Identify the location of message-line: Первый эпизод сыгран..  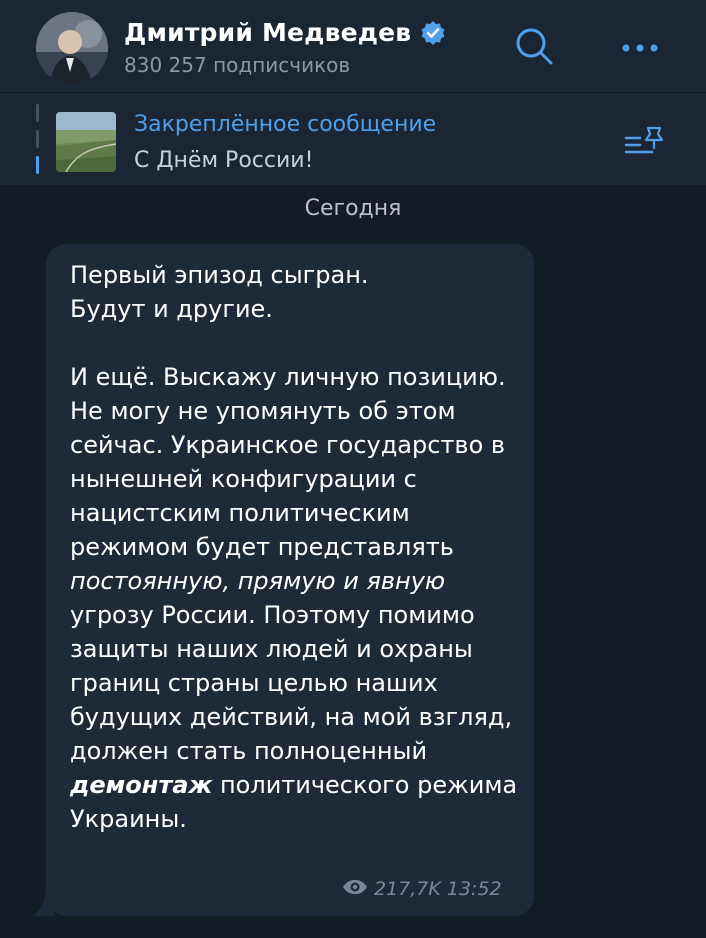
(219, 275).